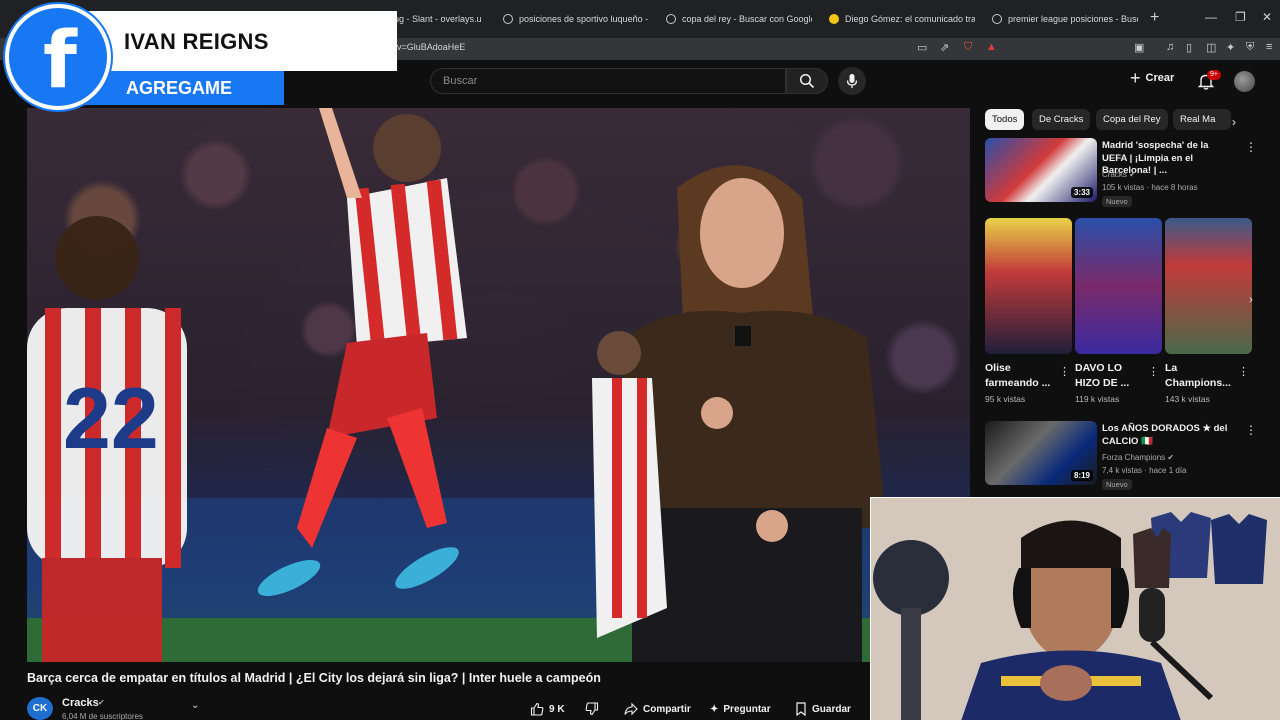  I want to click on chip-de-cracks: De Cracks, so click(1061, 119).